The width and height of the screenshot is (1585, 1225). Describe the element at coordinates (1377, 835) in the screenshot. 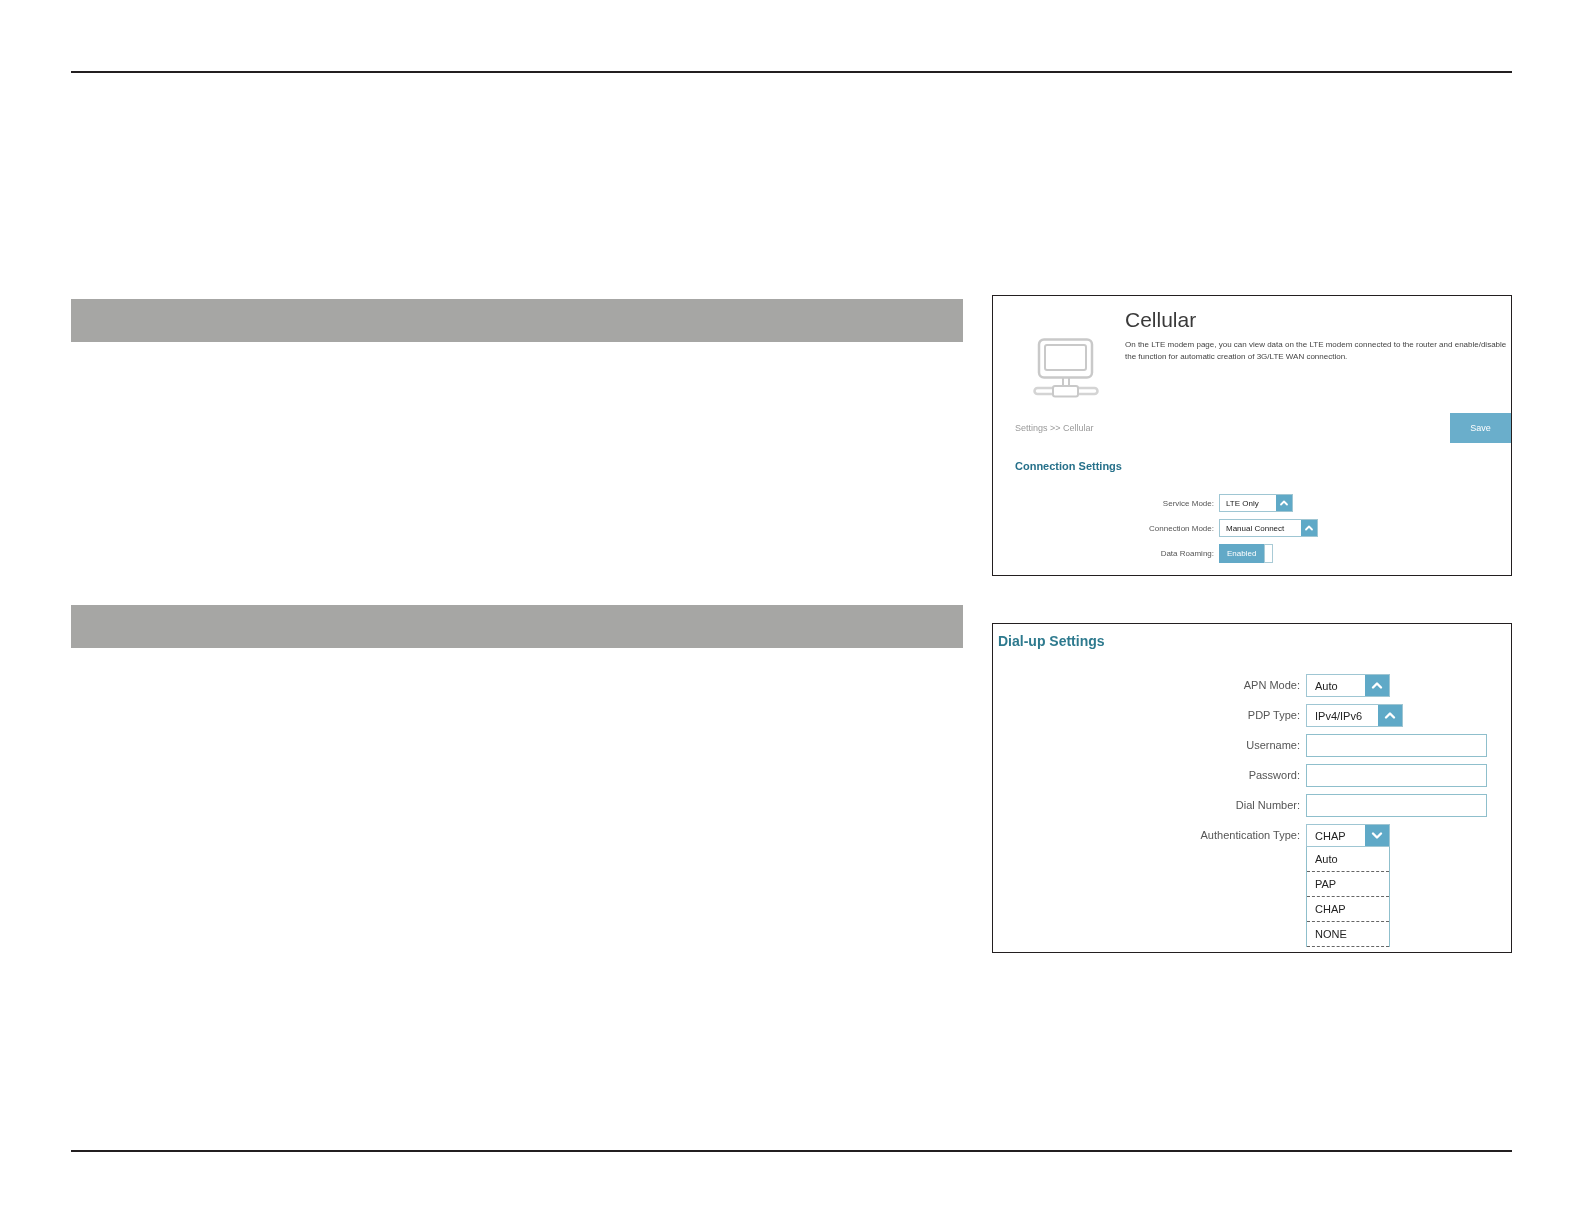

I see `chevron-down-icon` at that location.